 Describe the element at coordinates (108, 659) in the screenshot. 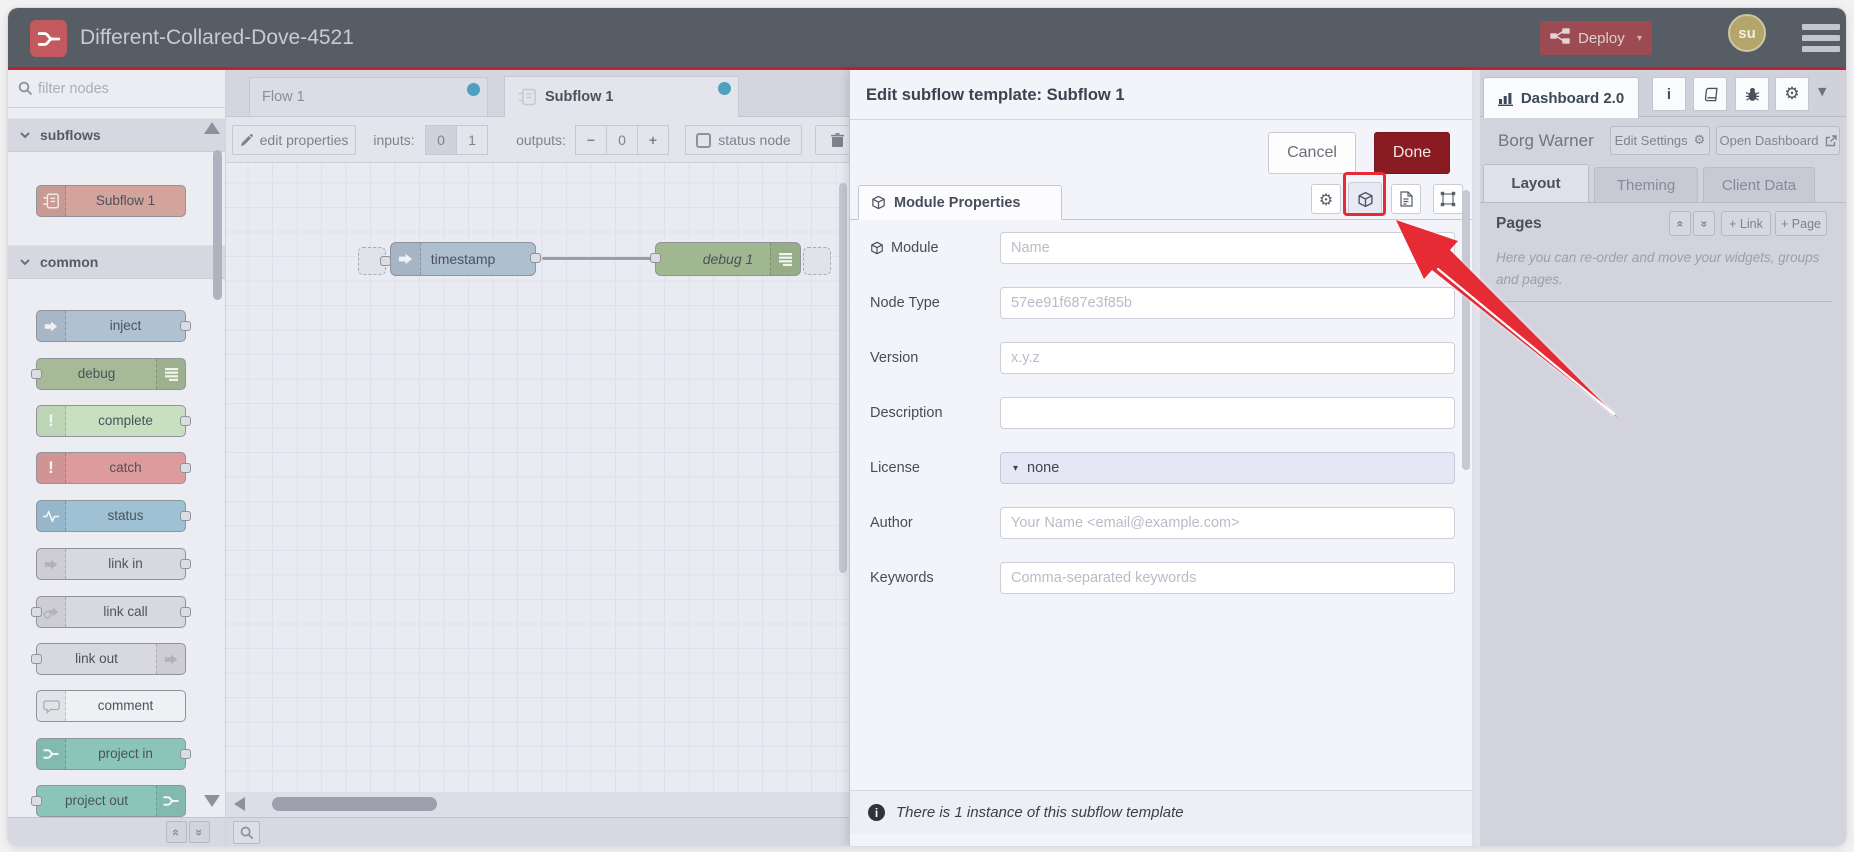

I see `palette-node-link-out: link out` at that location.